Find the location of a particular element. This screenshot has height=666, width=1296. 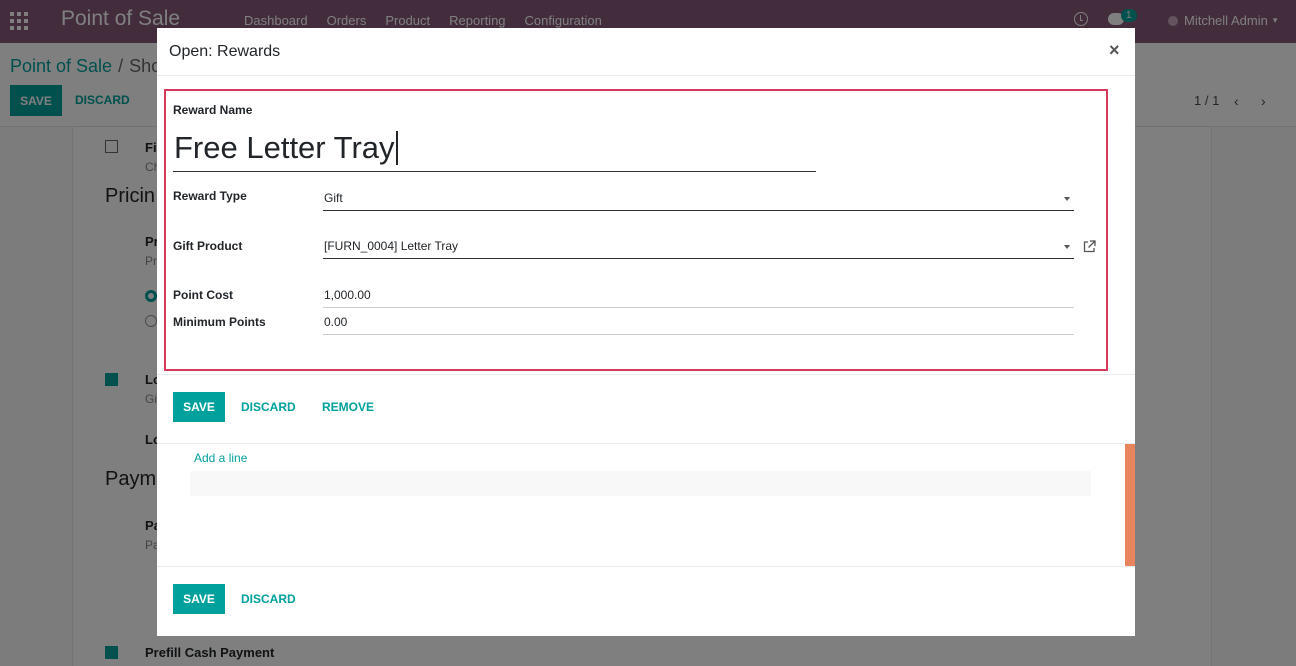

gift-product-value: [FURN_0004] Letter Tray is located at coordinates (391, 246).